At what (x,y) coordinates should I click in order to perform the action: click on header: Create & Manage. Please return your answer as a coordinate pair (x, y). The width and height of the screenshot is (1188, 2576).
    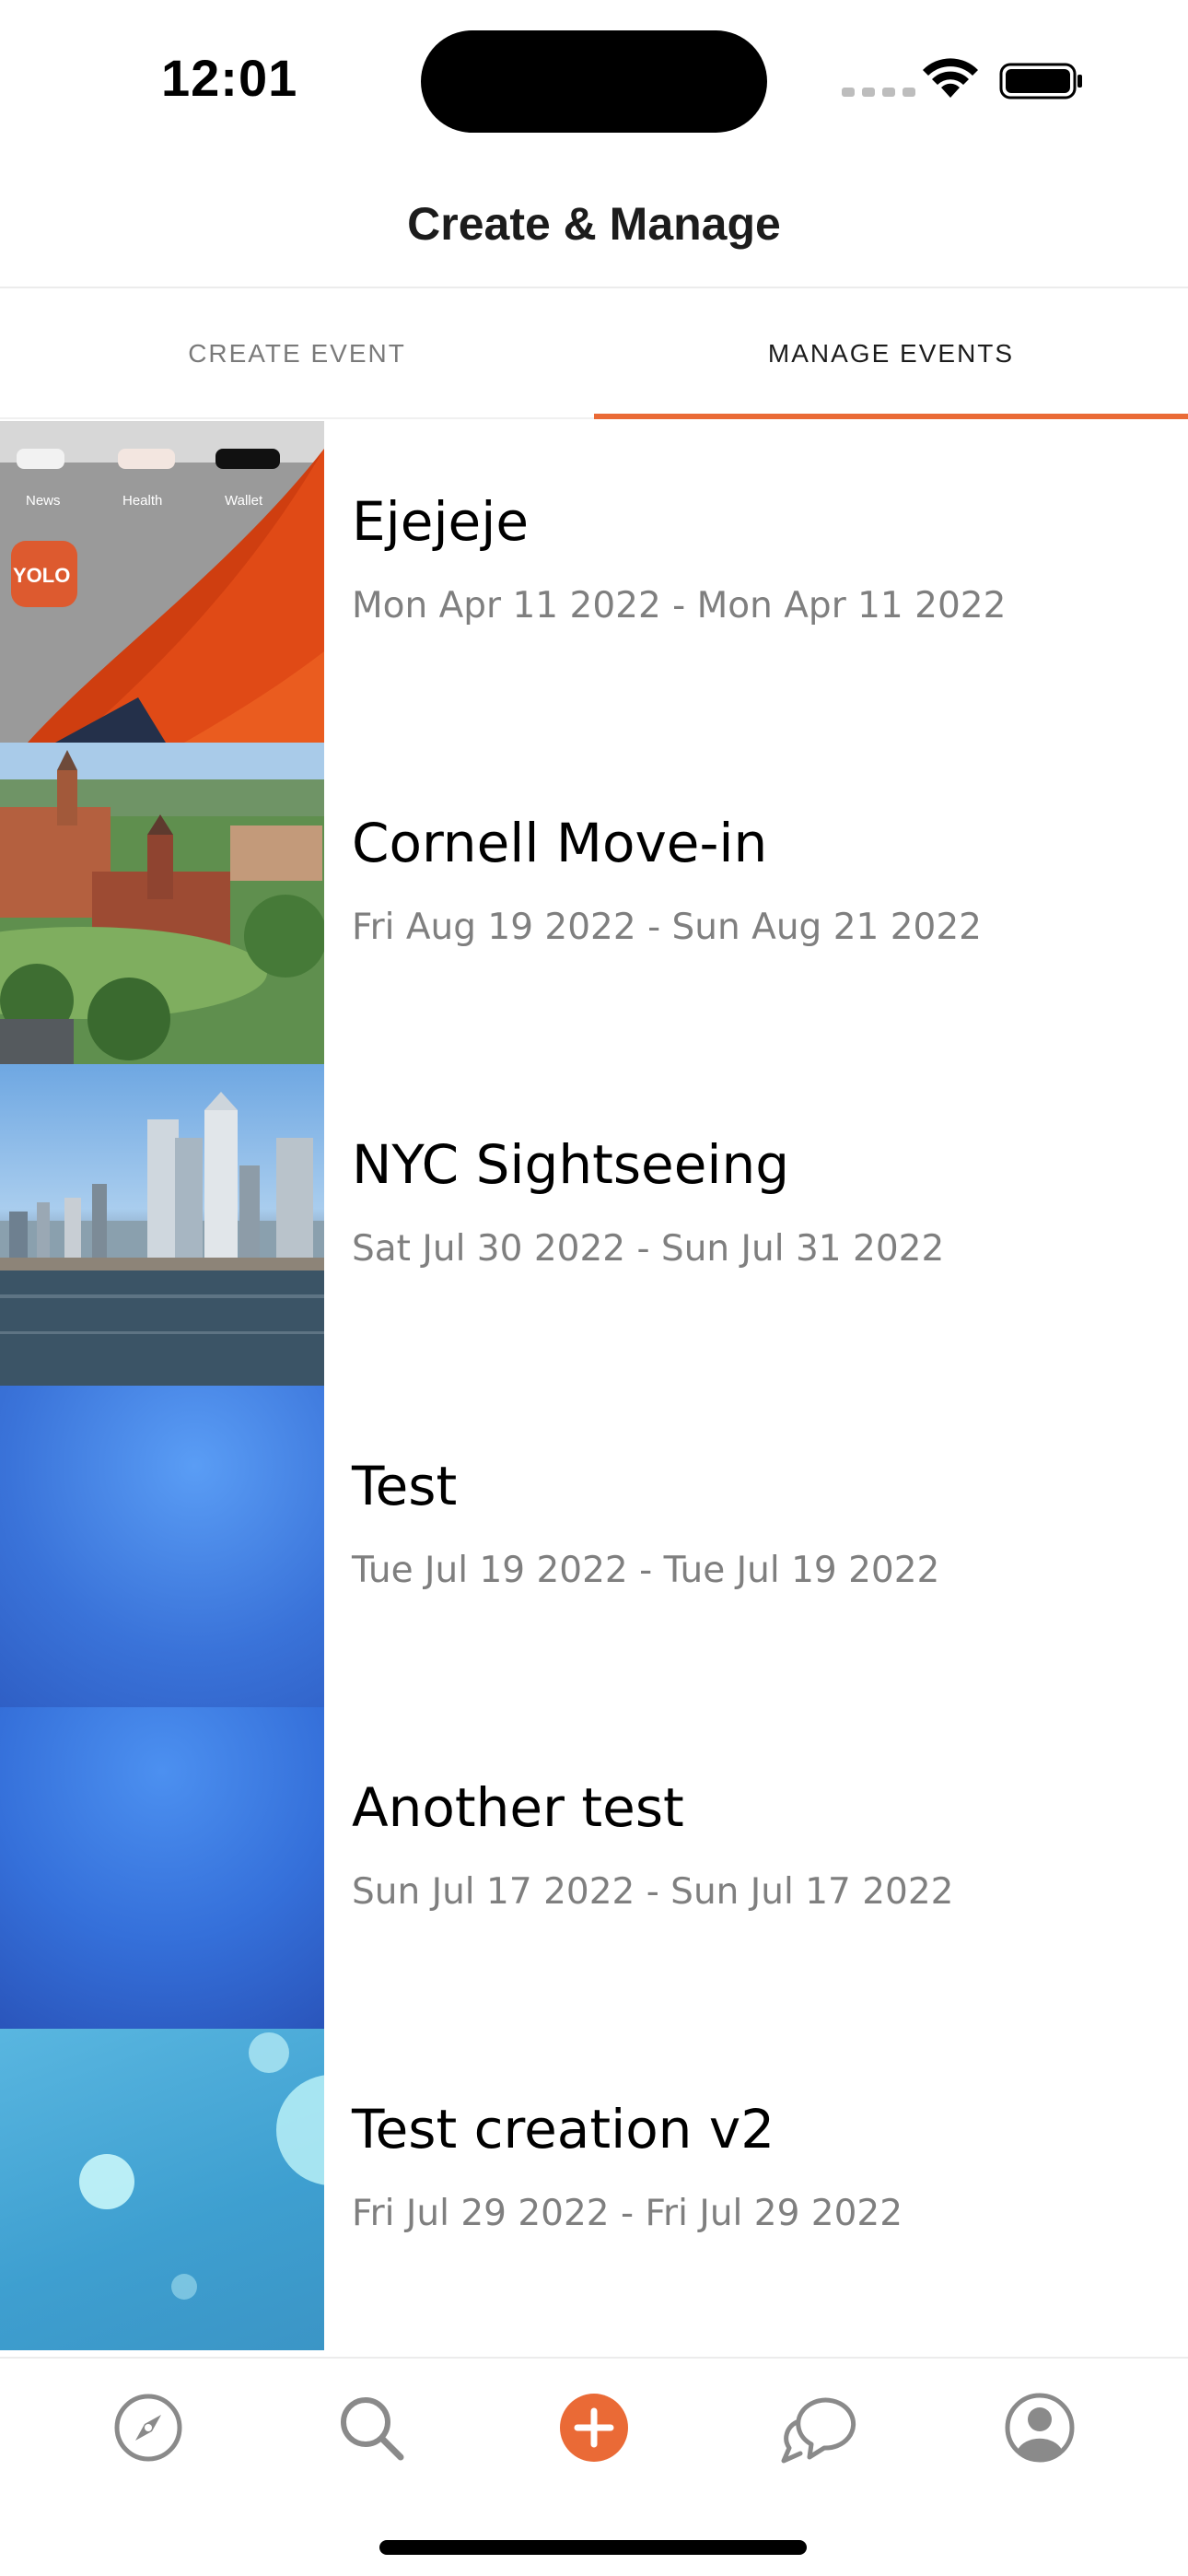
    Looking at the image, I should click on (594, 224).